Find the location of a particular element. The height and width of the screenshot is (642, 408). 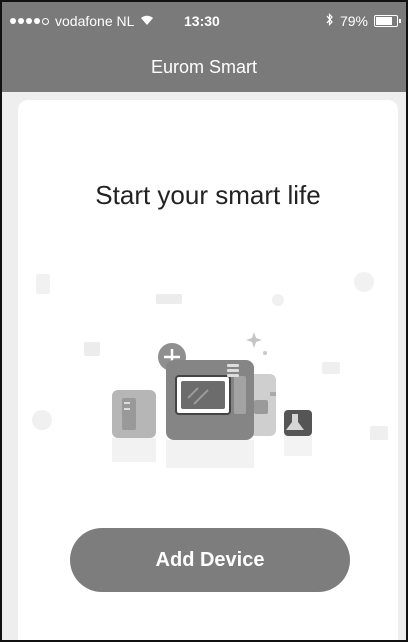

headline: Start your smart life is located at coordinates (208, 195).